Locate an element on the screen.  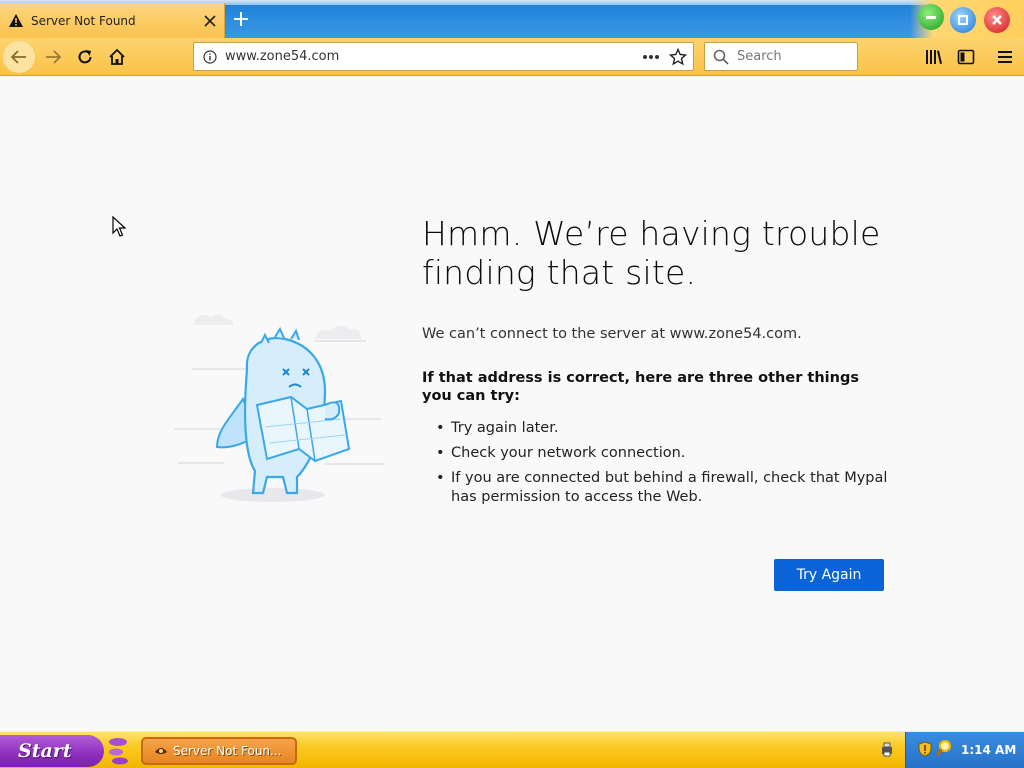
maximize-icon is located at coordinates (963, 20).